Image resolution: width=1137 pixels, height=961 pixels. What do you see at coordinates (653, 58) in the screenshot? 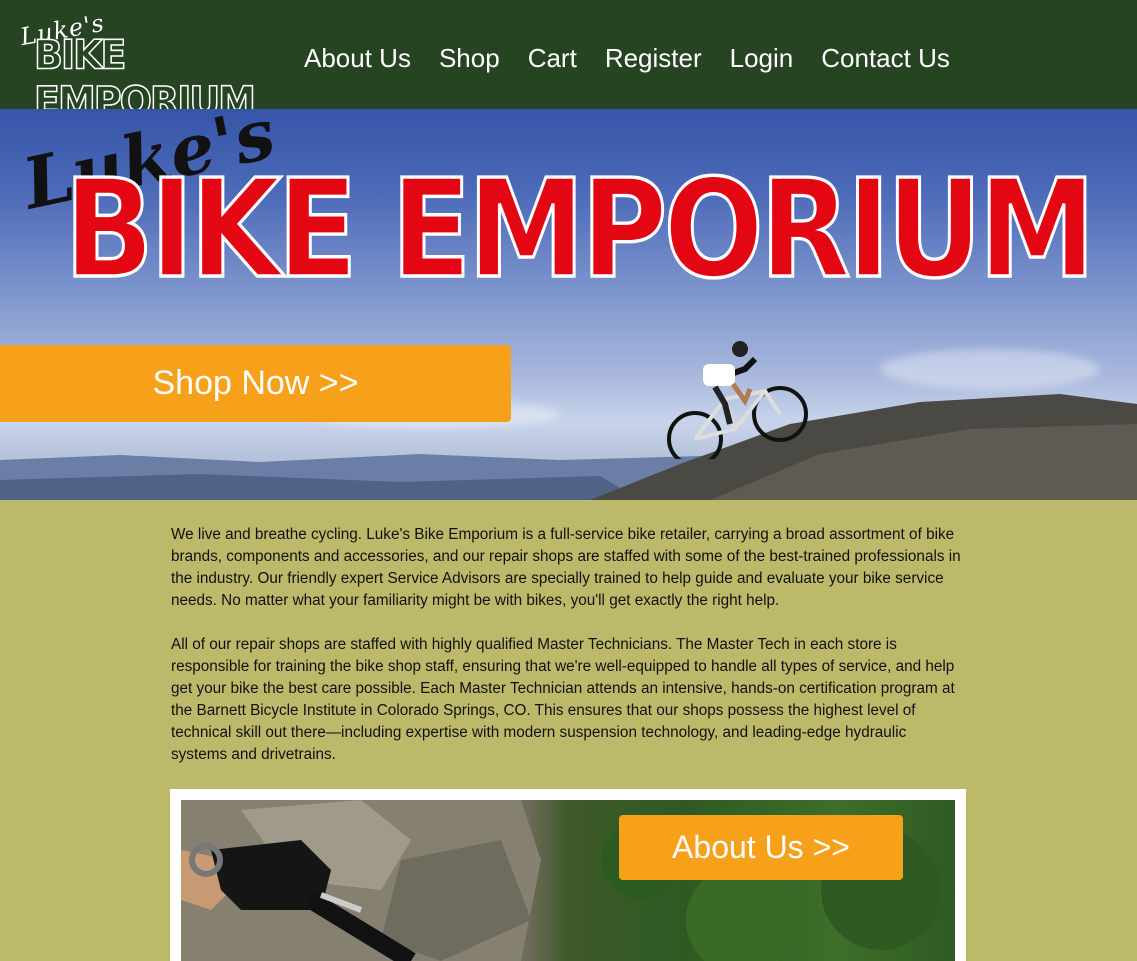
I see `nav-register: Register` at bounding box center [653, 58].